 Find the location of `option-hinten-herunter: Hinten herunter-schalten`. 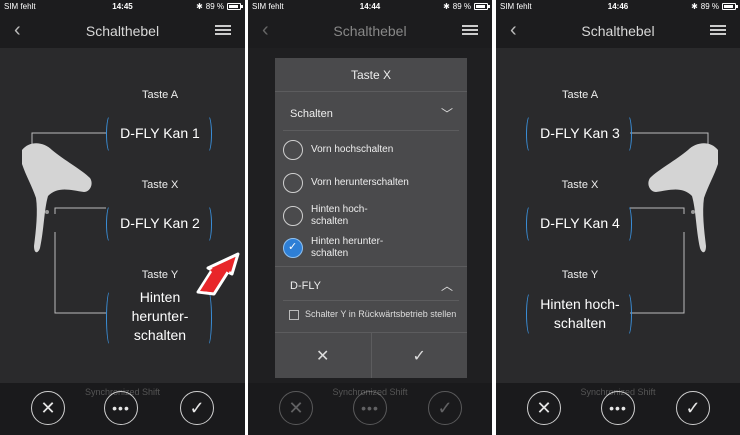

option-hinten-herunter: Hinten herunter-schalten is located at coordinates (373, 248).